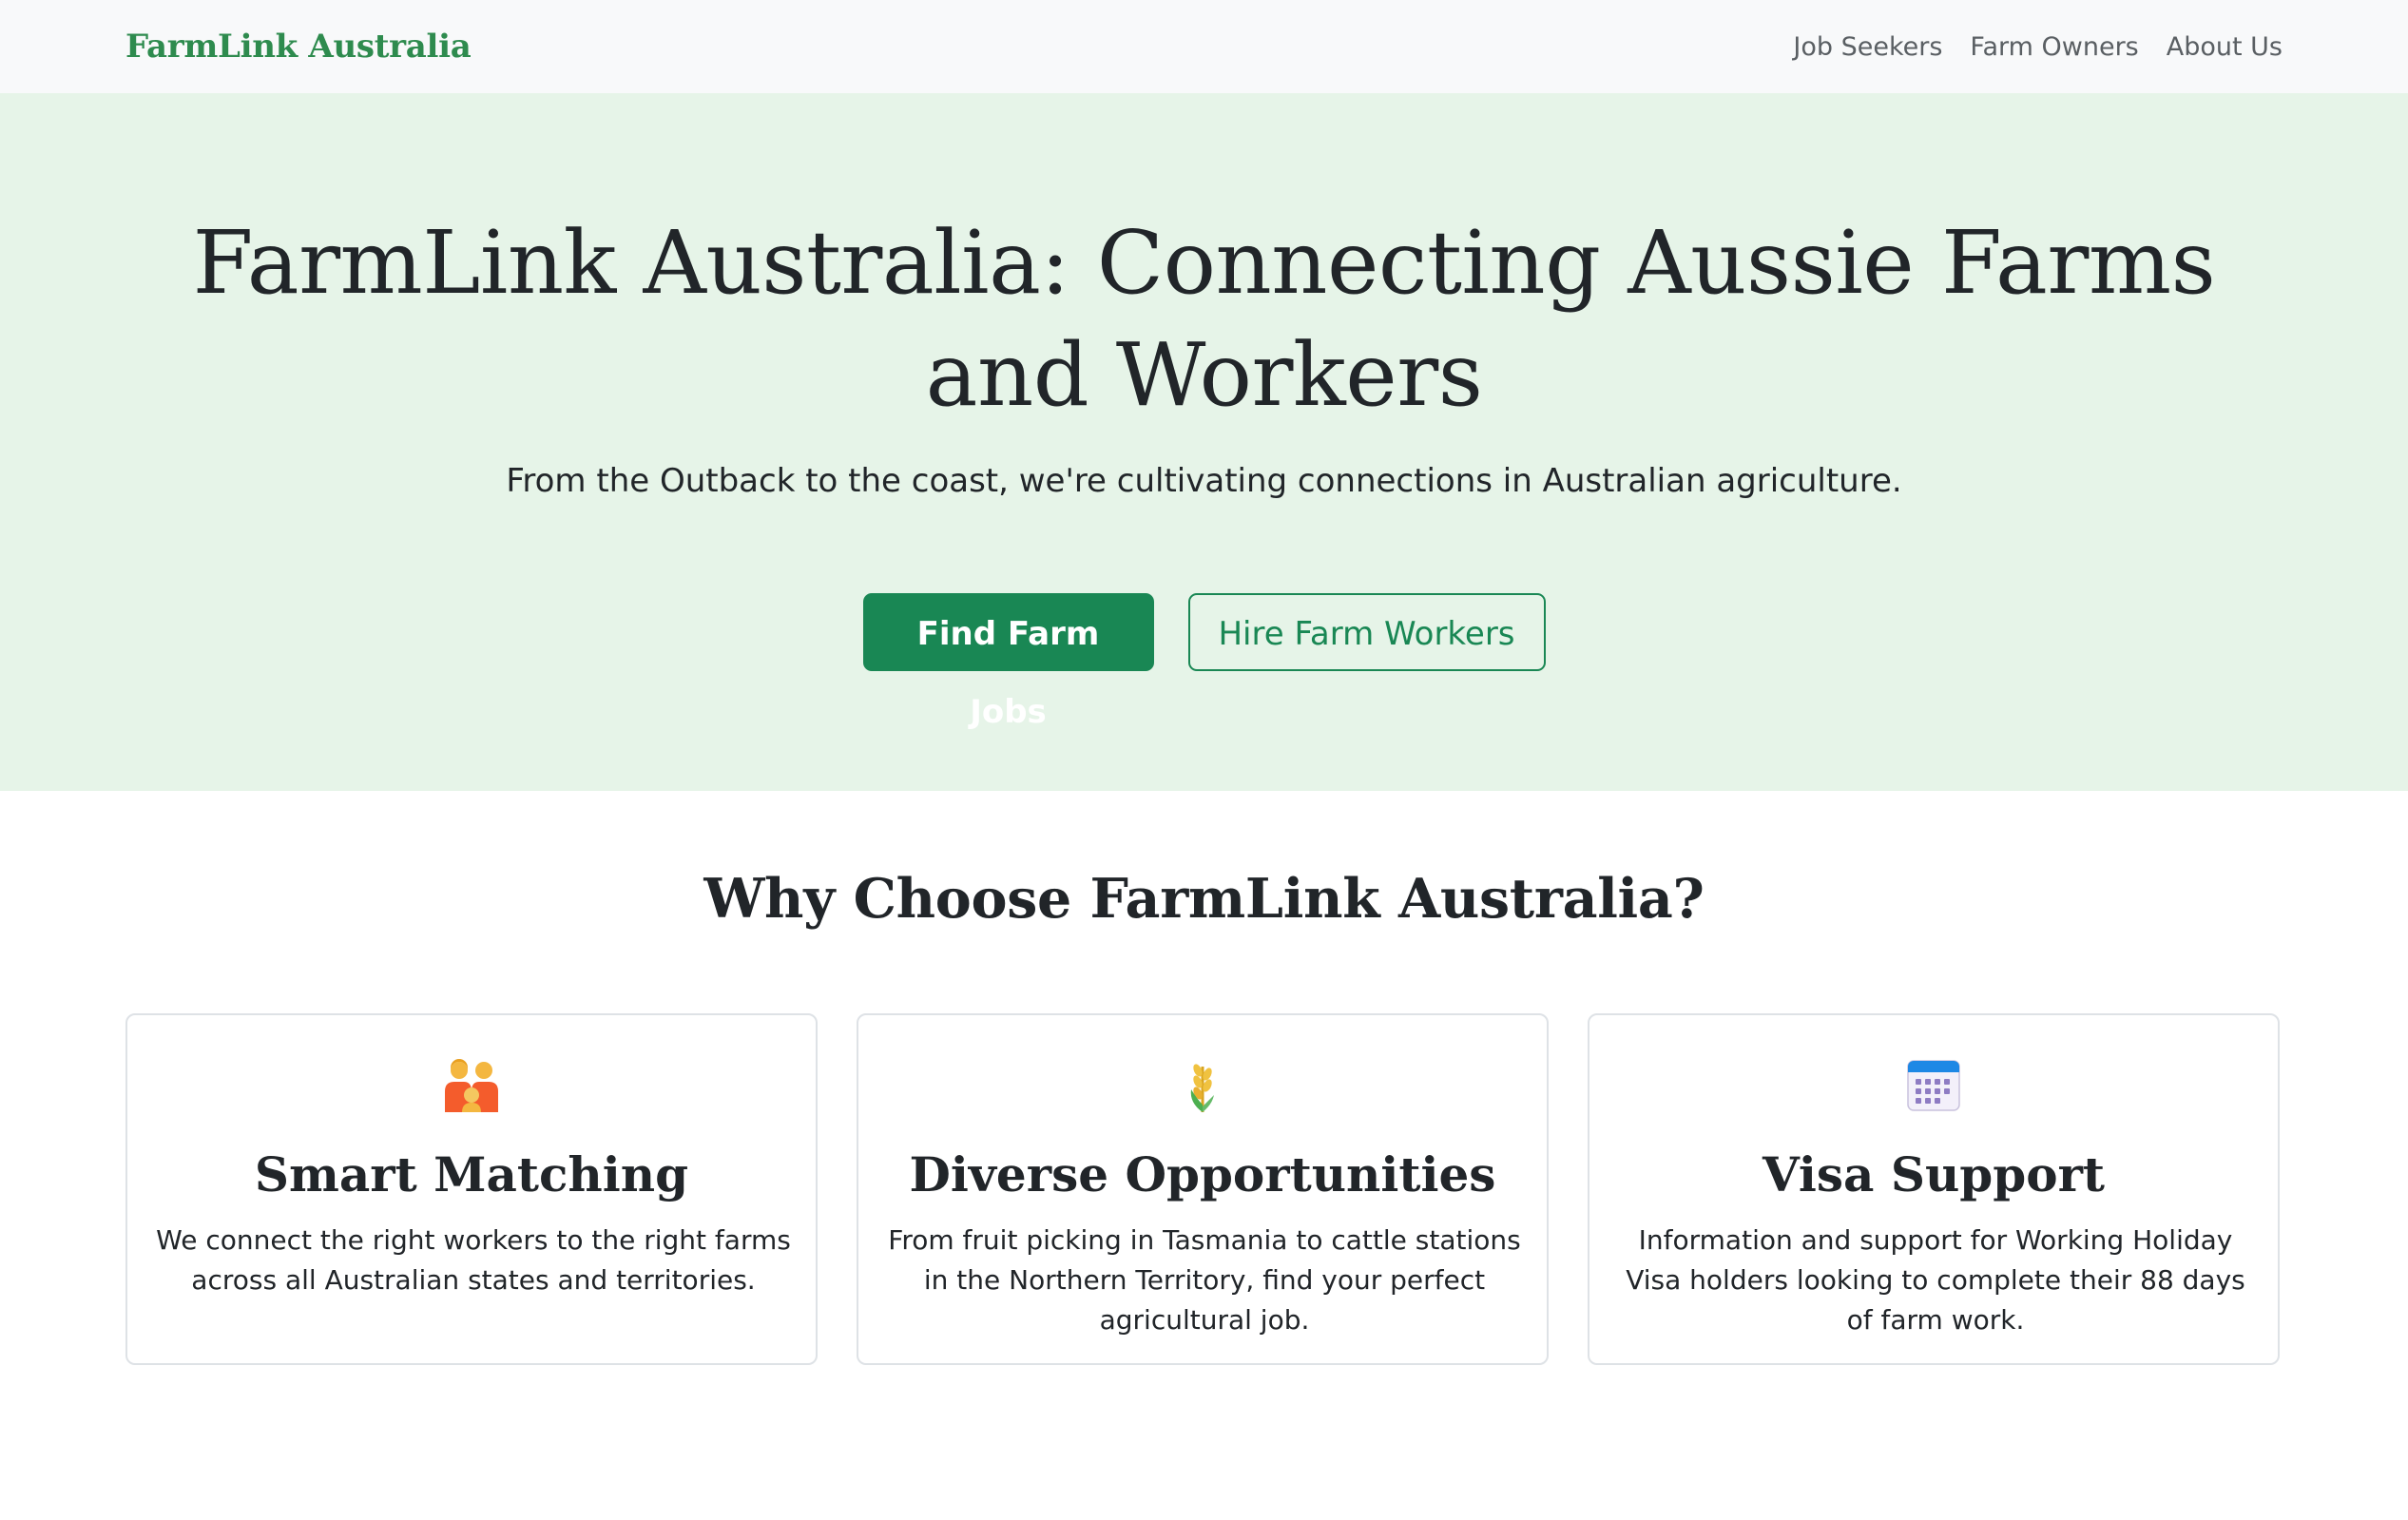 Image resolution: width=2408 pixels, height=1520 pixels. Describe the element at coordinates (1933, 1085) in the screenshot. I see `calendar-icon` at that location.